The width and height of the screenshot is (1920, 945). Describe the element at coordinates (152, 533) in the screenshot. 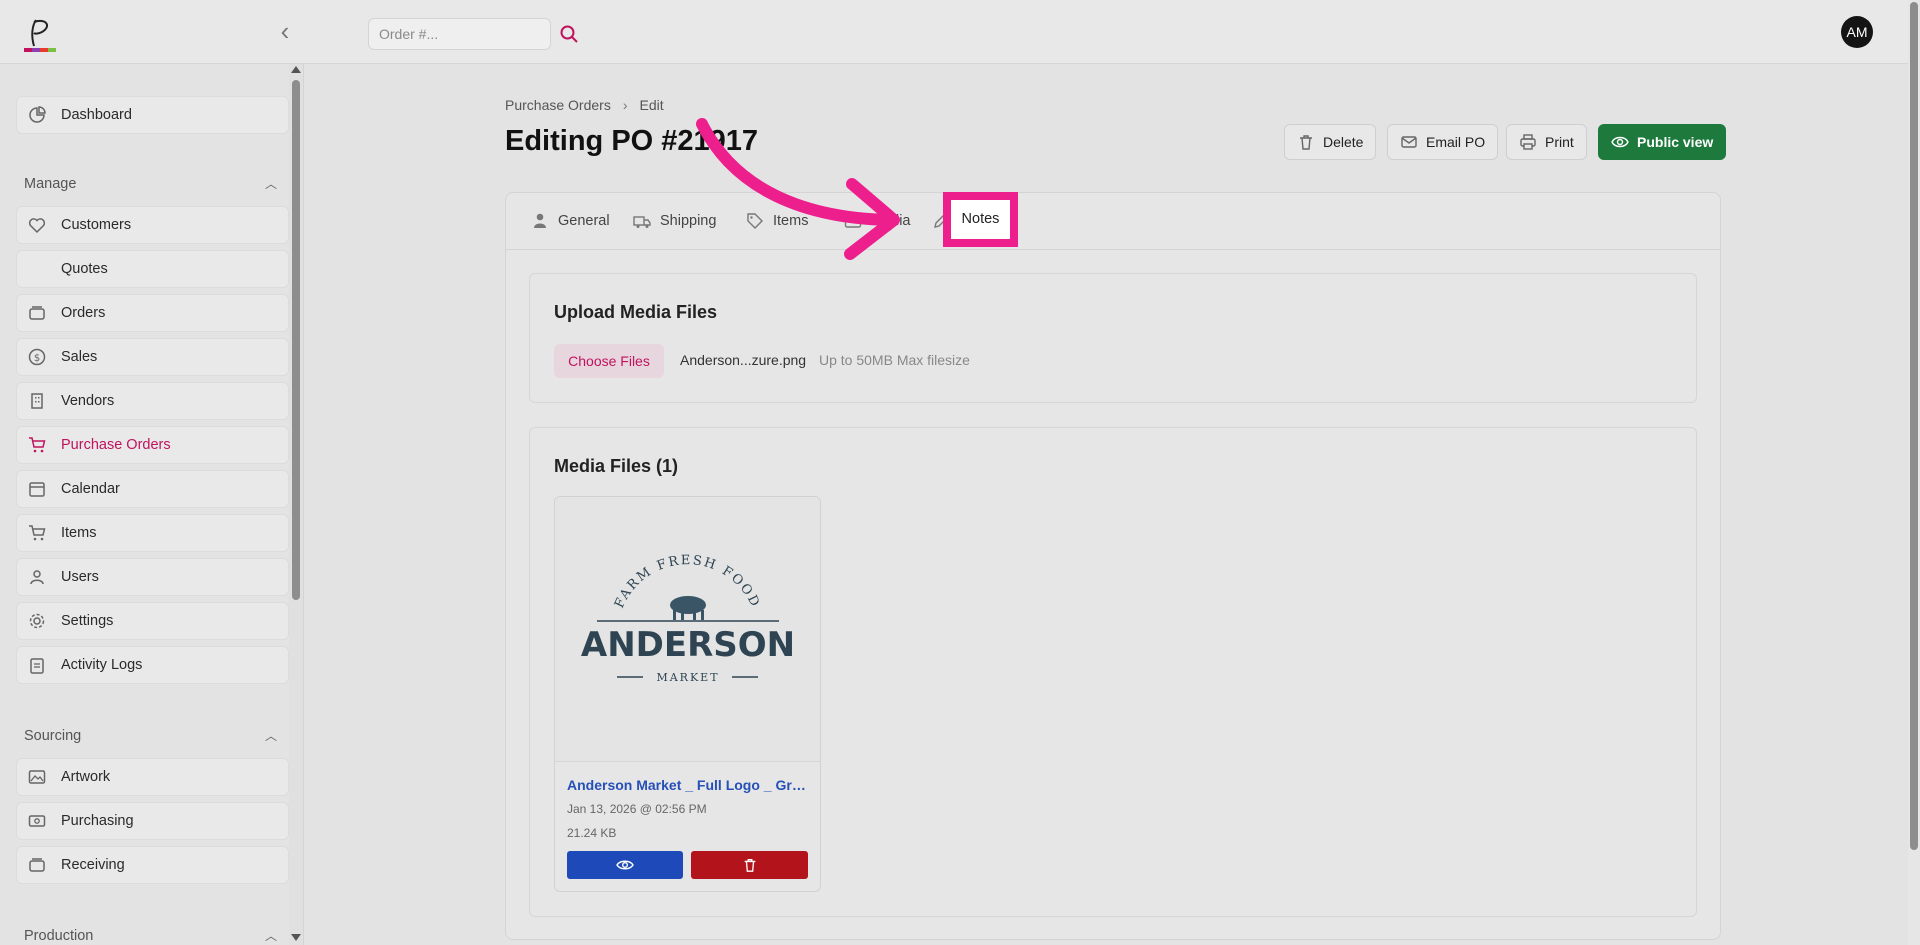

I see `sidebar-item-items: Items` at that location.